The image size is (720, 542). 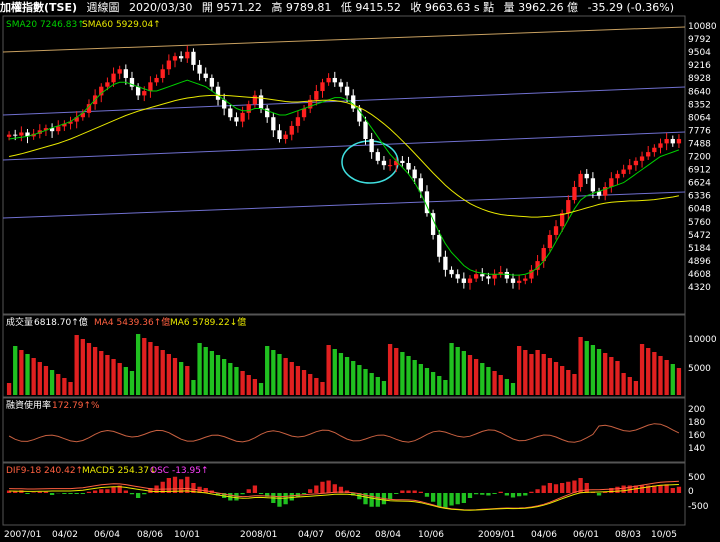 What do you see at coordinates (702, 340) in the screenshot?
I see `volume-tick-label: 10000` at bounding box center [702, 340].